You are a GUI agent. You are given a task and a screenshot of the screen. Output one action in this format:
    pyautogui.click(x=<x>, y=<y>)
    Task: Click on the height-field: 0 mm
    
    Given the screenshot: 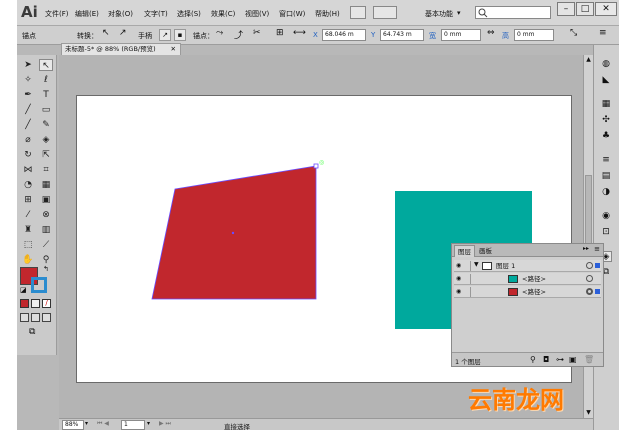 What is the action you would take?
    pyautogui.click(x=534, y=35)
    